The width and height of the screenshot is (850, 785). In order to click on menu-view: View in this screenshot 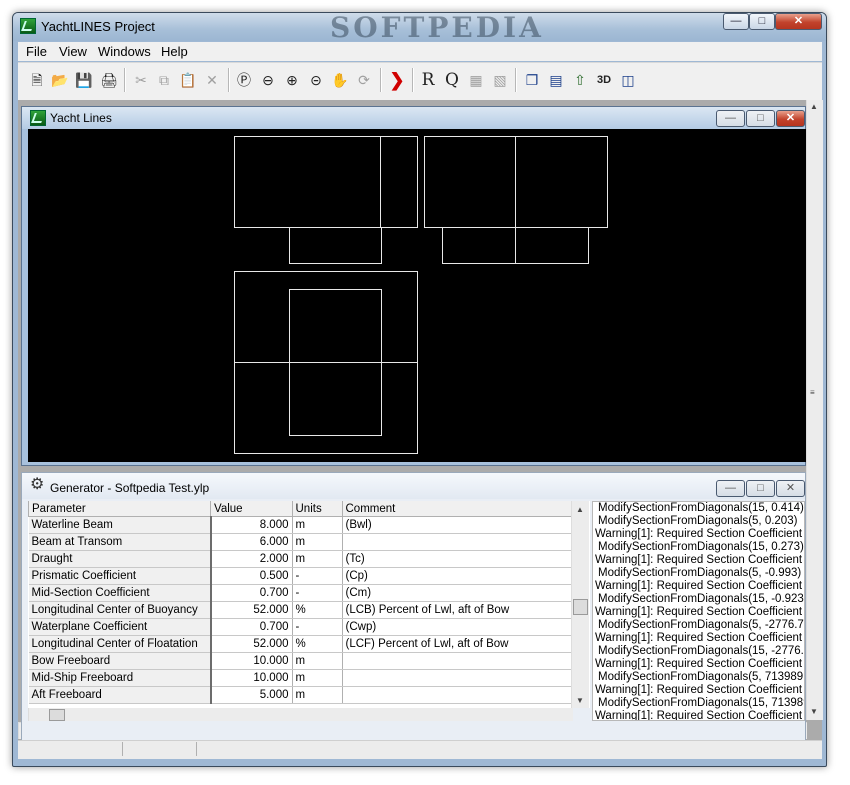, I will do `click(73, 51)`.